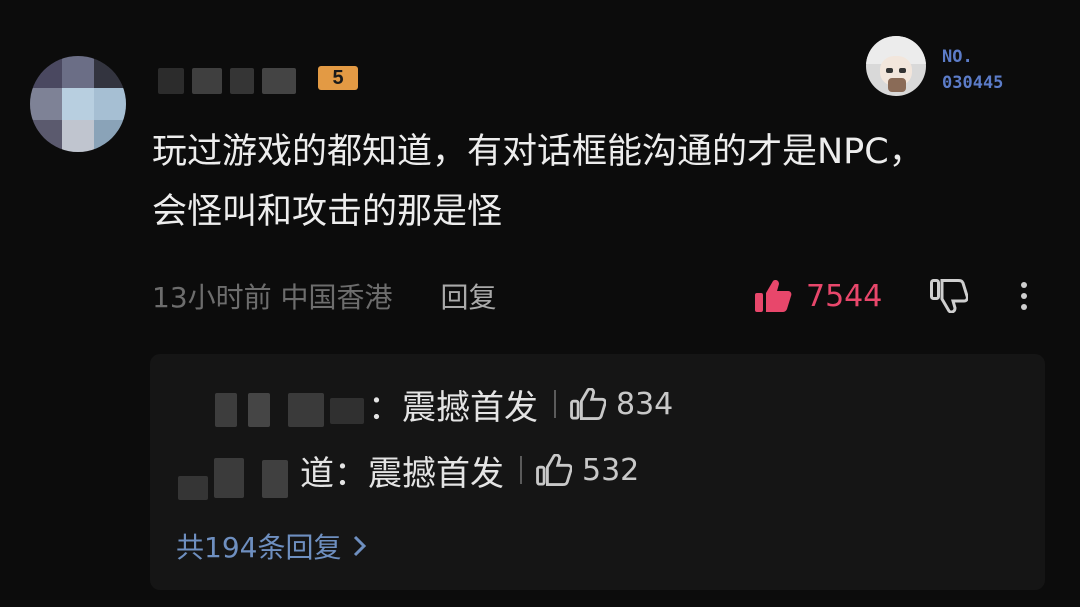  Describe the element at coordinates (78, 104) in the screenshot. I see `user-avatar` at that location.